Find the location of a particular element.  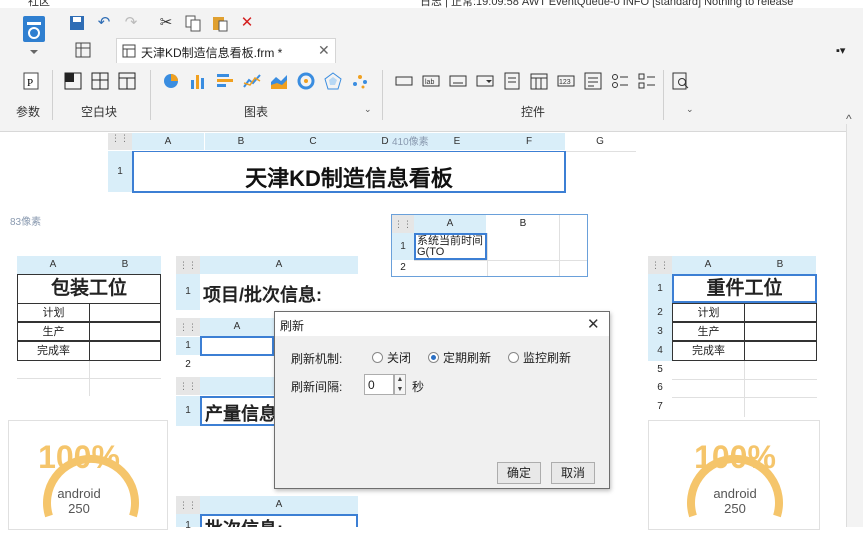

bar-chart-icon is located at coordinates (199, 81).